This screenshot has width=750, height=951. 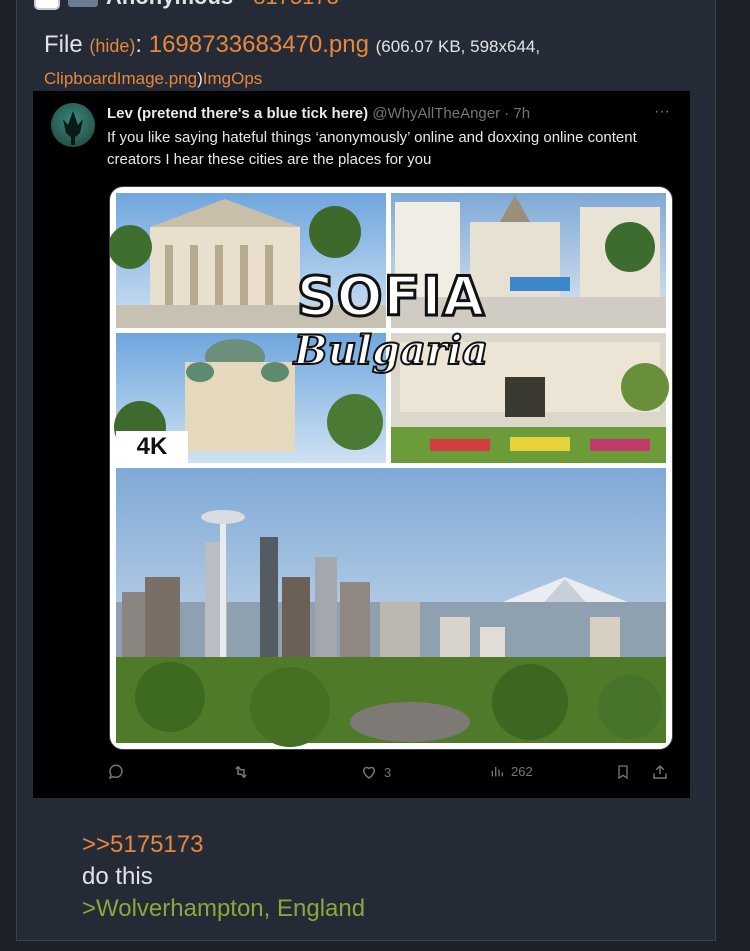 I want to click on file-meta: (606.07 KB, 598x644,, so click(x=458, y=46).